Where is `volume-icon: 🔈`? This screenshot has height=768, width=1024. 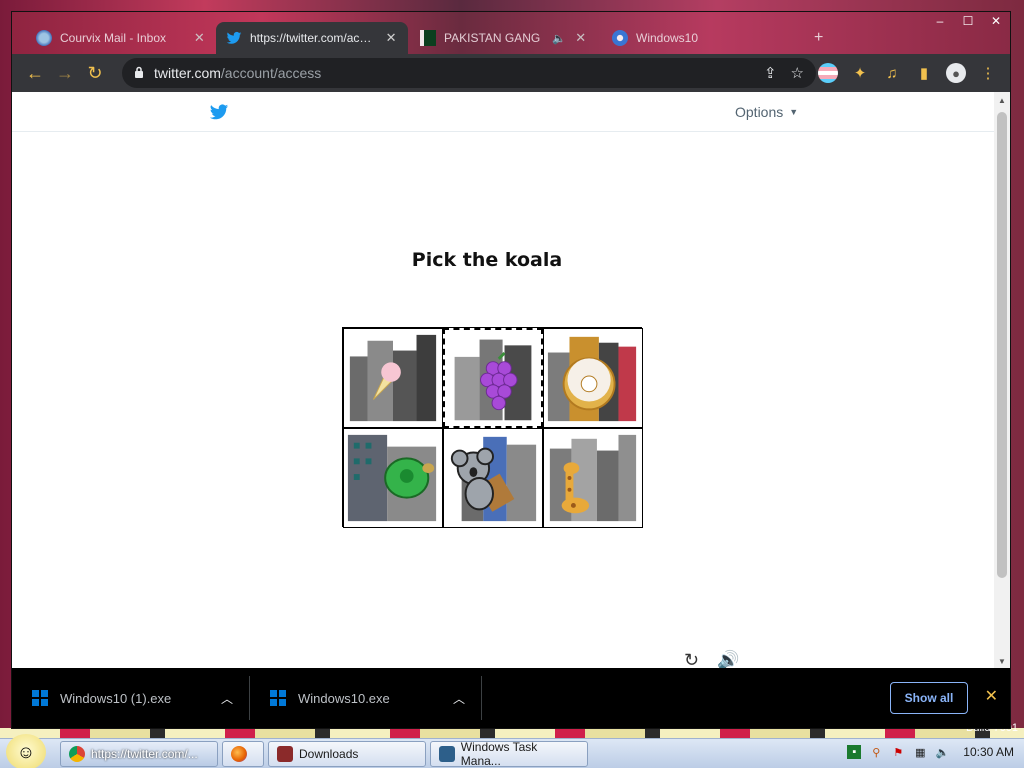
volume-icon: 🔈 is located at coordinates (942, 752).